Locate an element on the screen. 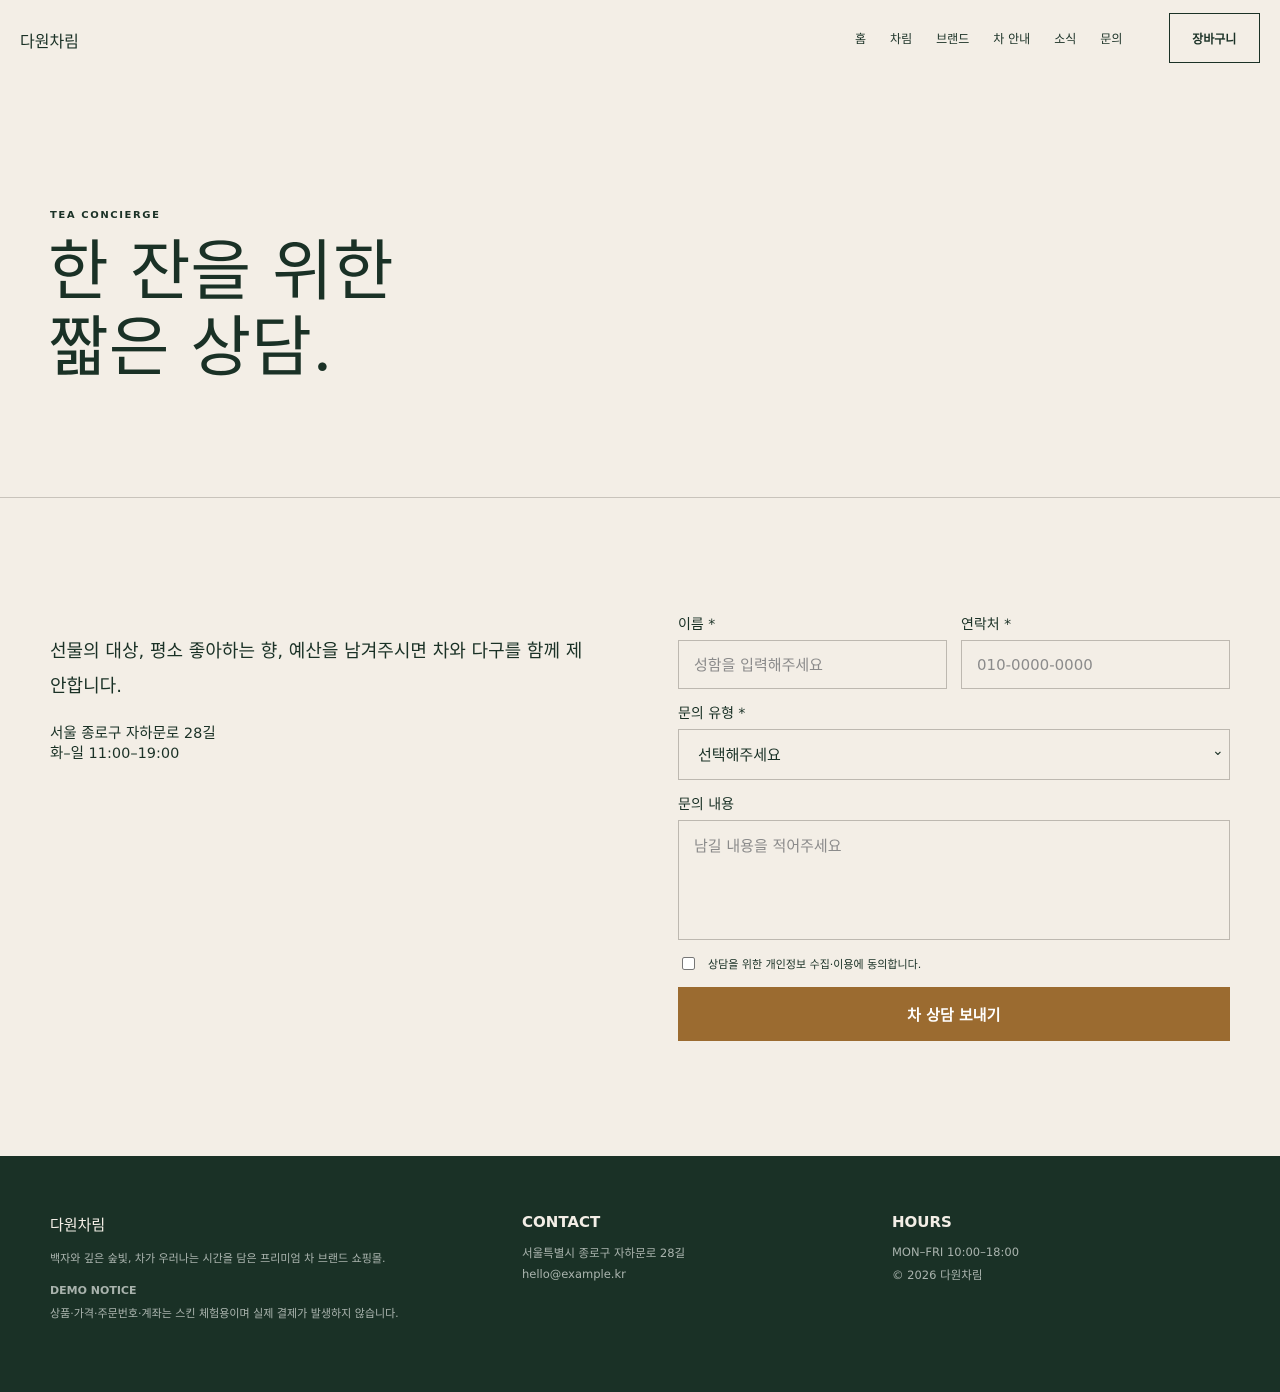  nav-charim: 차림 is located at coordinates (901, 38).